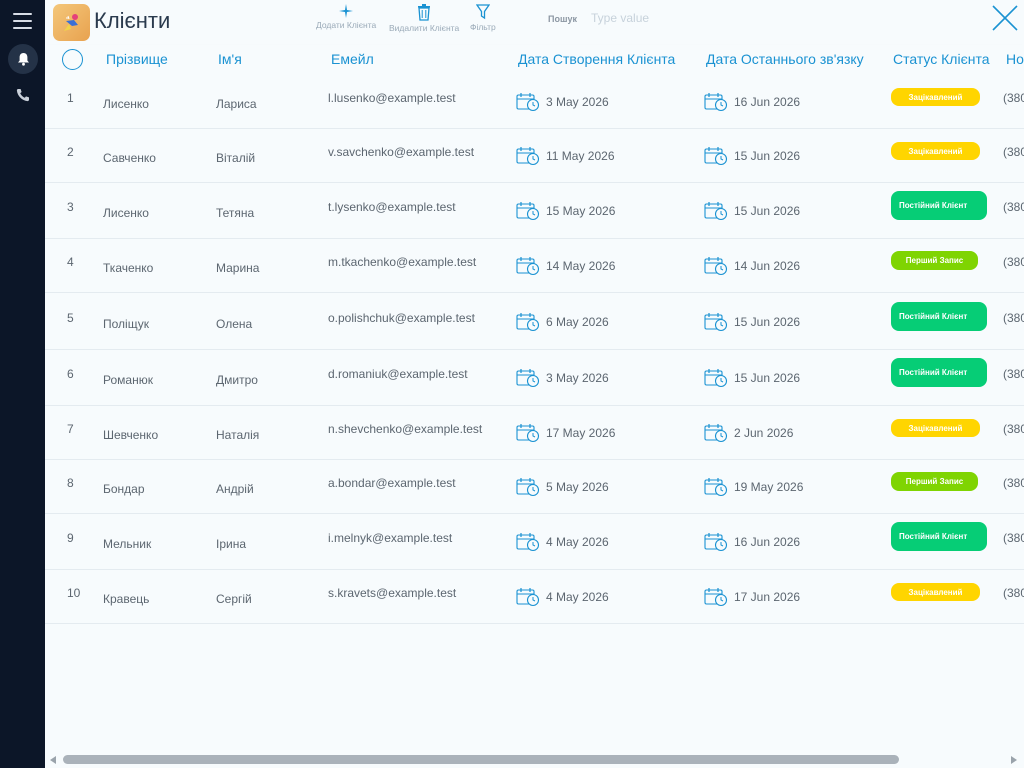  I want to click on row-number: 9, so click(70, 538).